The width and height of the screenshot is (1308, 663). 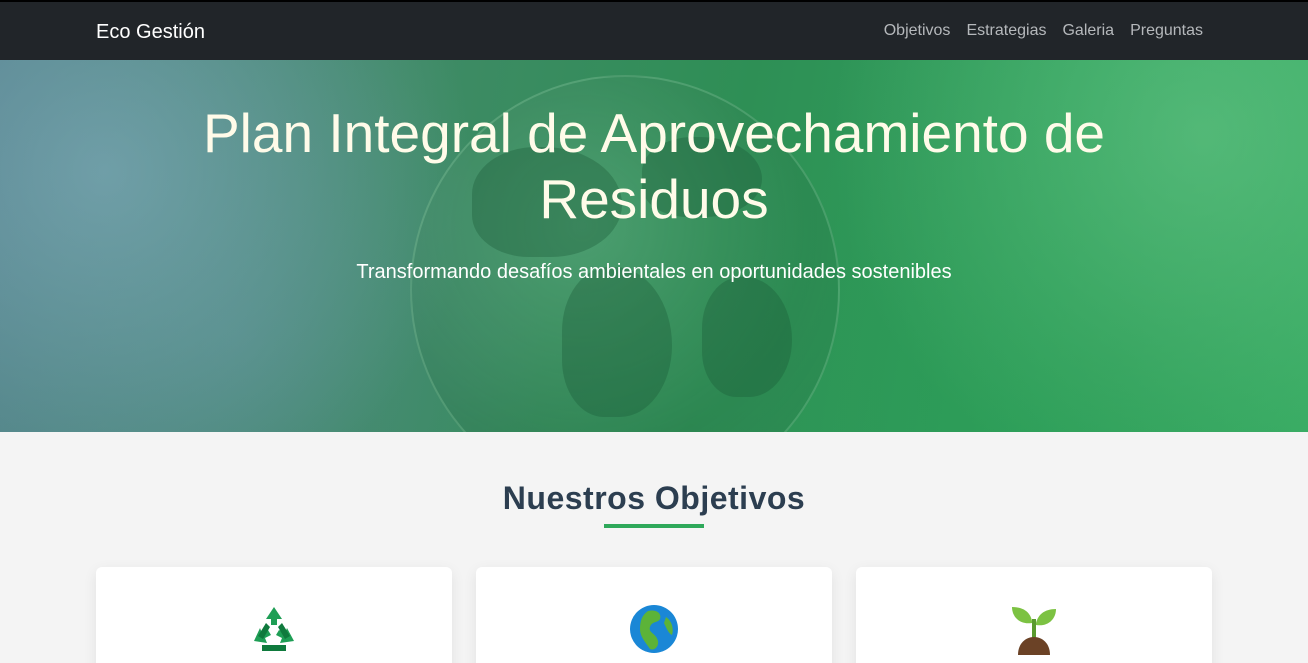 I want to click on nav-link-preguntas: Preguntas, so click(x=1166, y=31).